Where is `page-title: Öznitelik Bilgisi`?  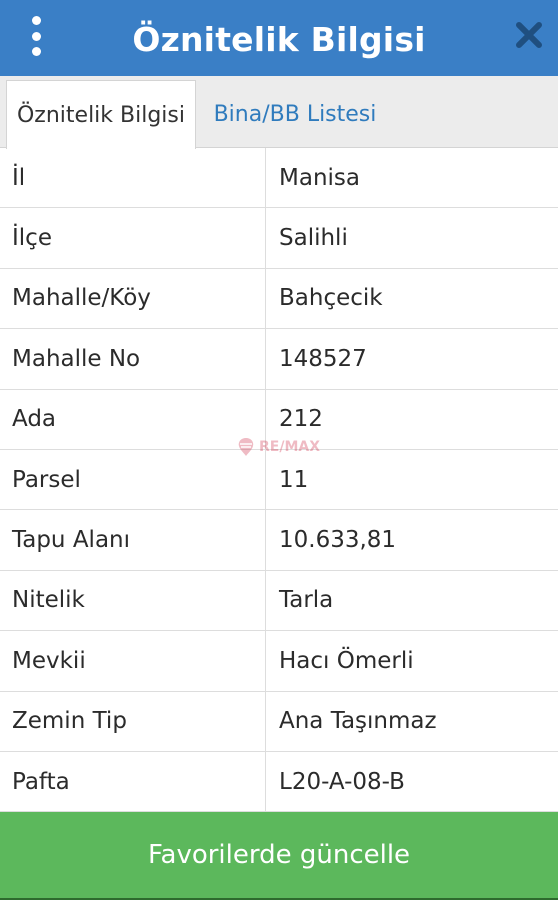
page-title: Öznitelik Bilgisi is located at coordinates (279, 39).